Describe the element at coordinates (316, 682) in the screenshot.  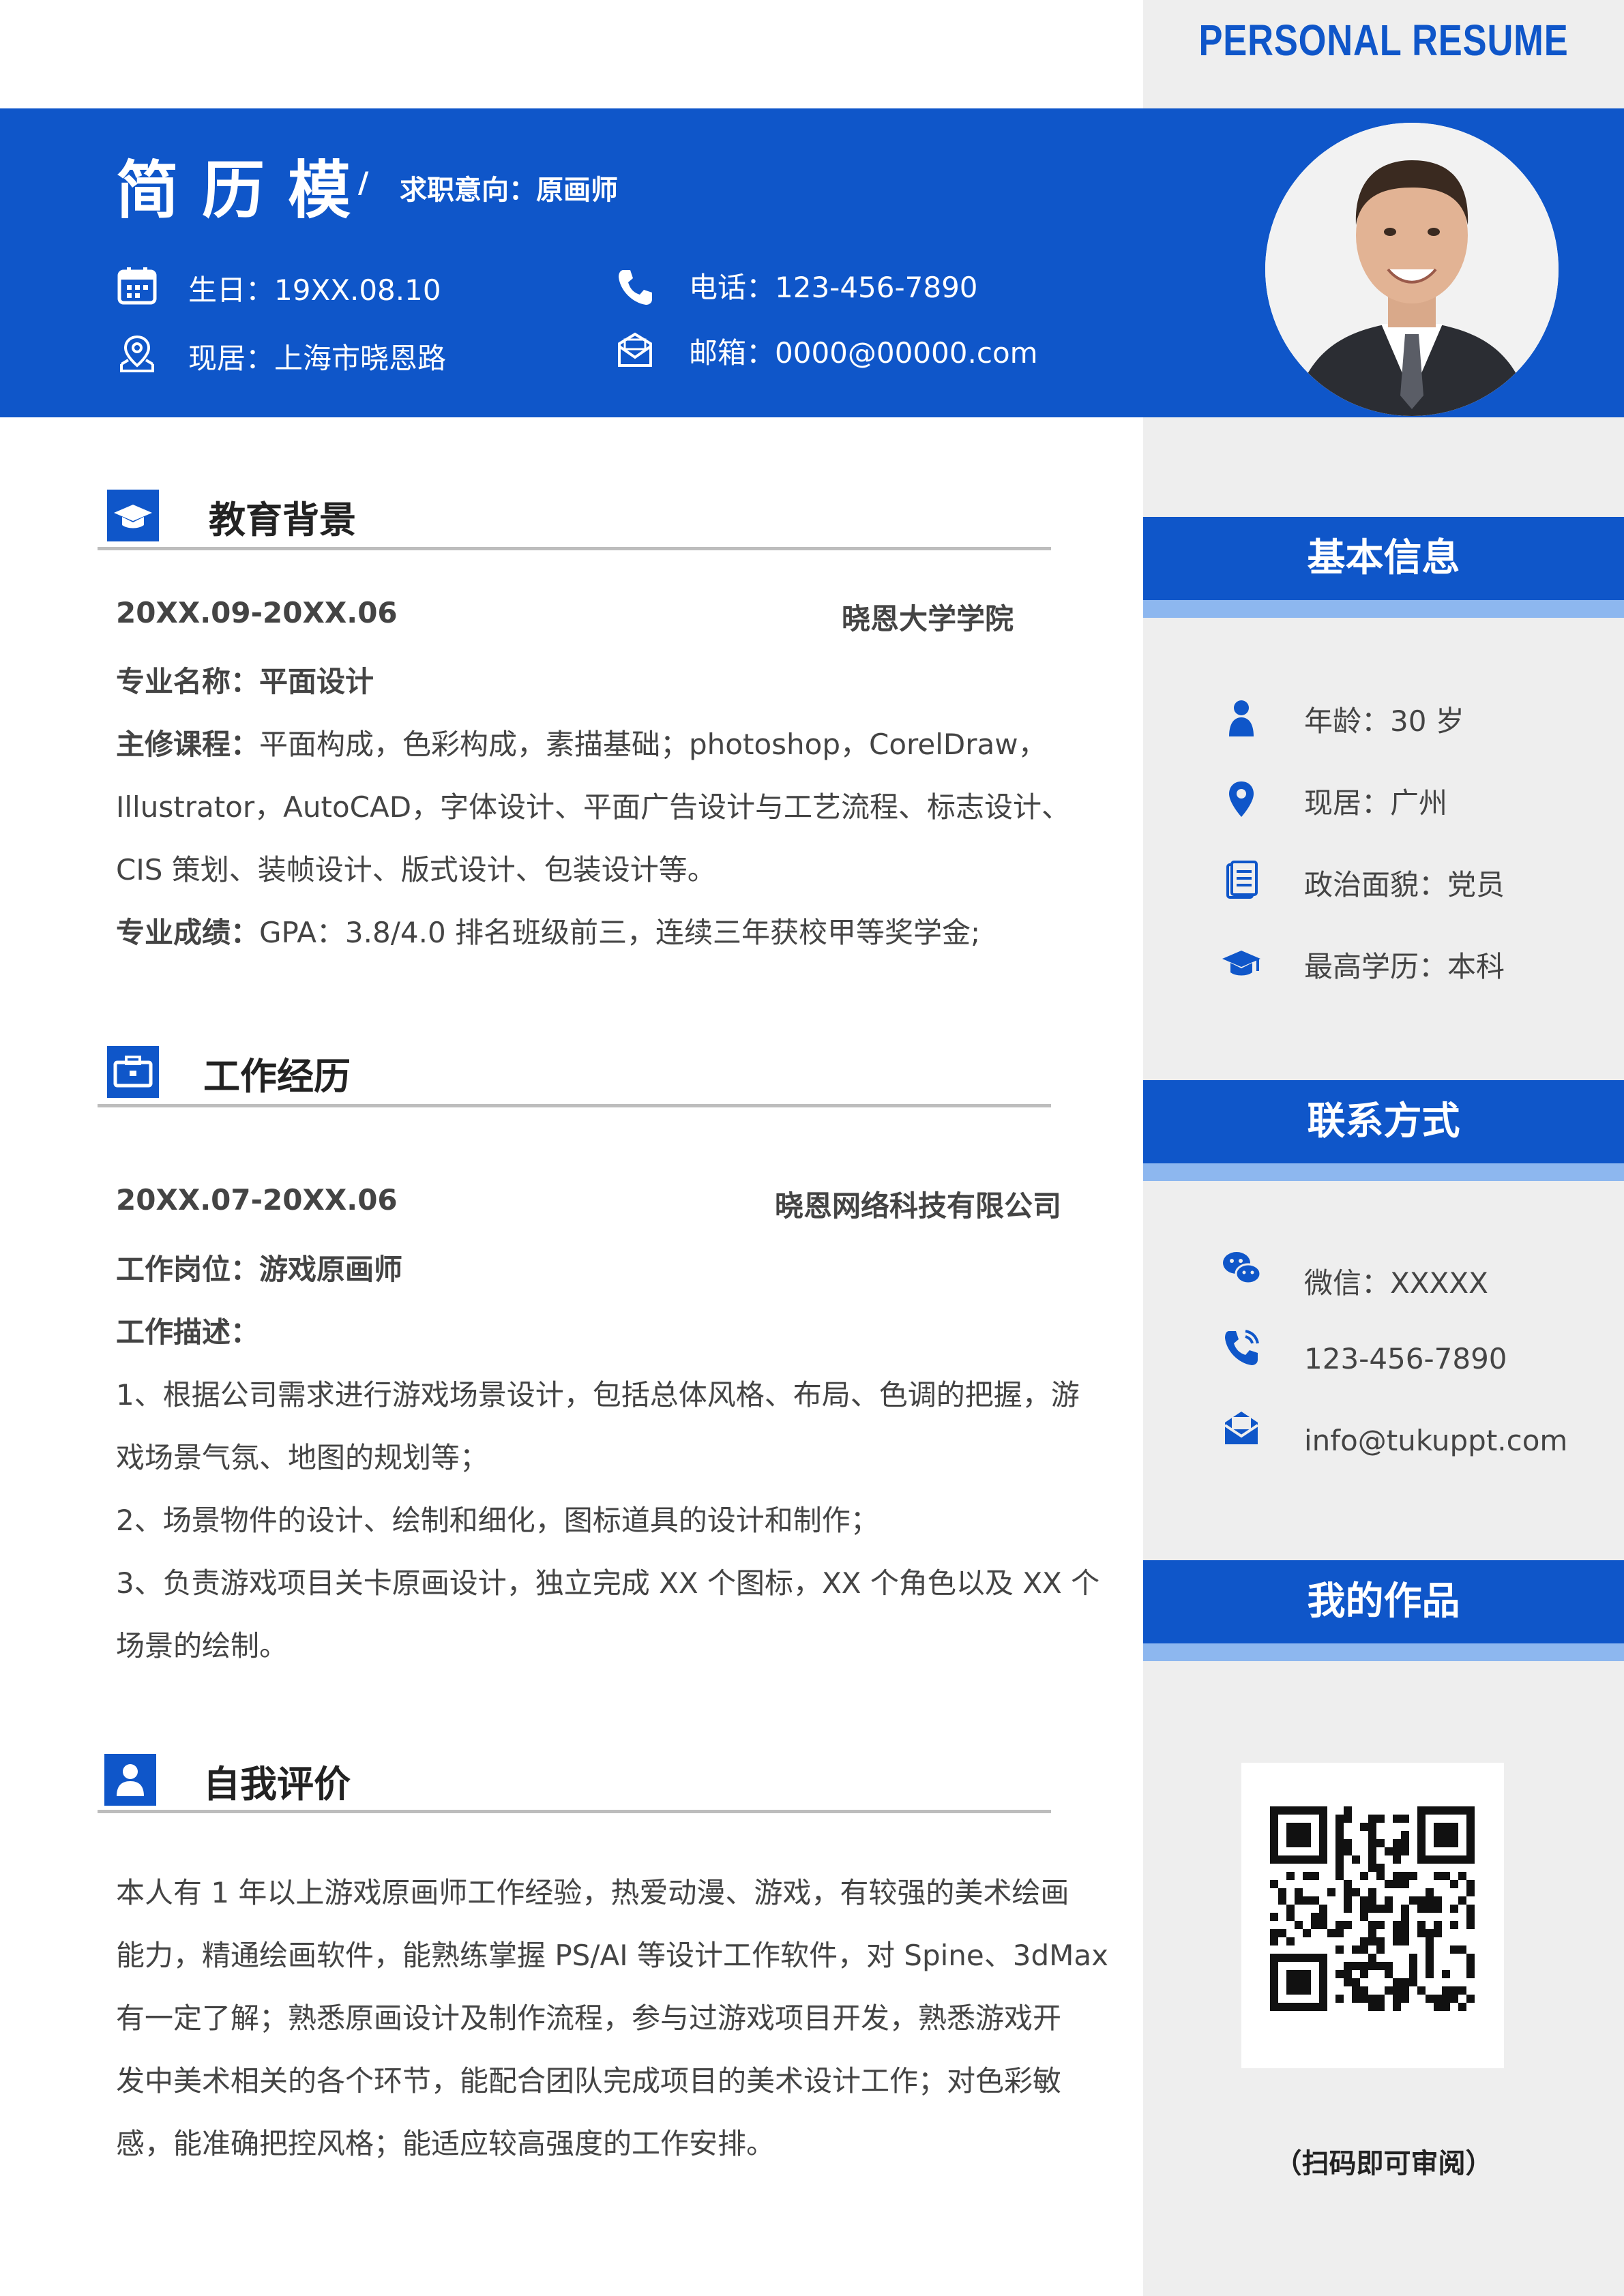
I see `major-value: 平面设计` at that location.